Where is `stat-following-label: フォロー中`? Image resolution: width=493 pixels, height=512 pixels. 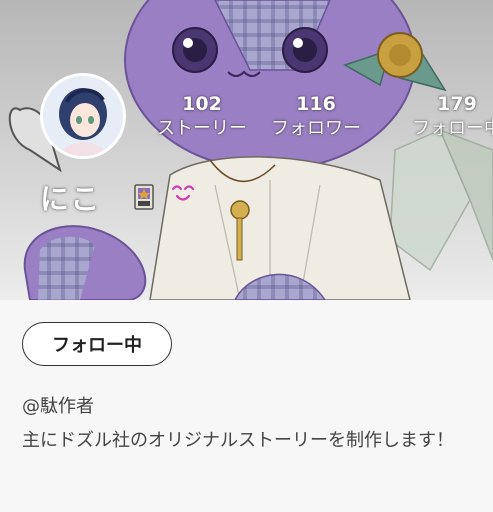 stat-following-label: フォロー中 is located at coordinates (452, 128).